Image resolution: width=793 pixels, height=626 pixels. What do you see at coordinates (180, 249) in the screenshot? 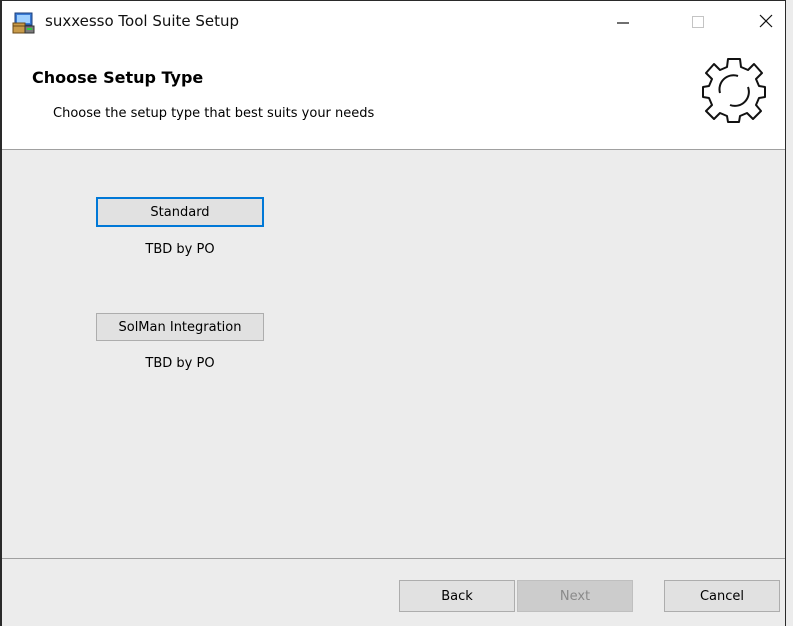
I see `standard-description: TBD by PO` at bounding box center [180, 249].